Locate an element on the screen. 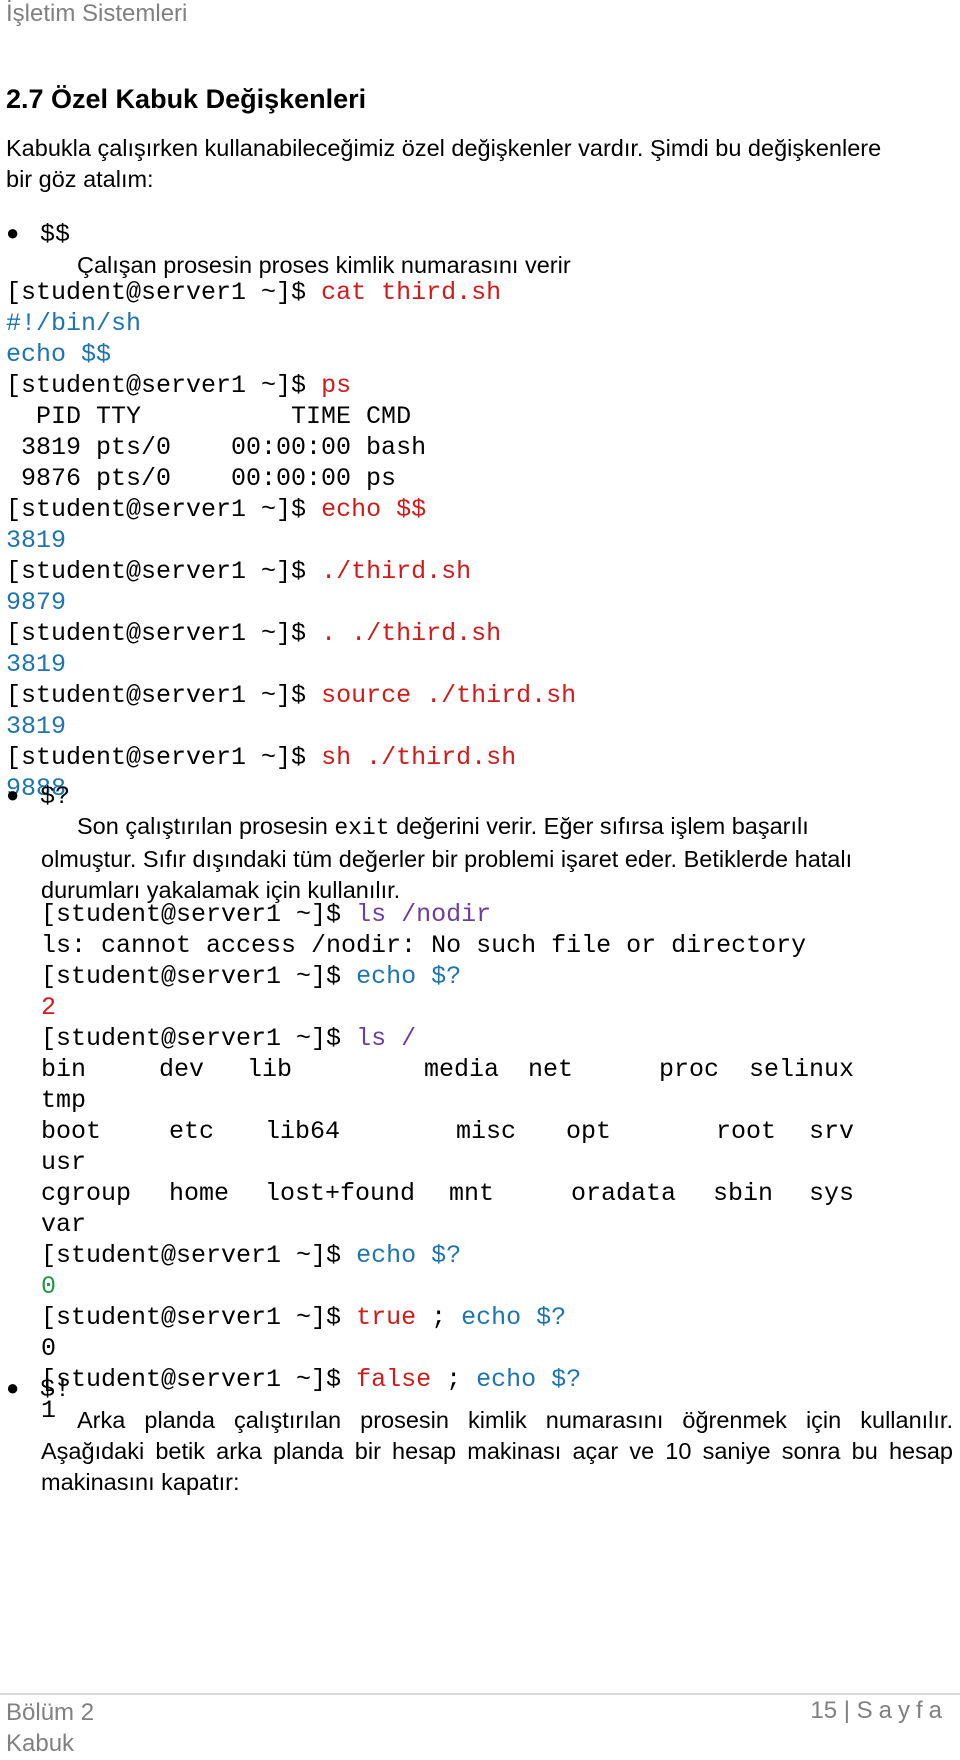  terminal-command: echo $$ is located at coordinates (374, 509).